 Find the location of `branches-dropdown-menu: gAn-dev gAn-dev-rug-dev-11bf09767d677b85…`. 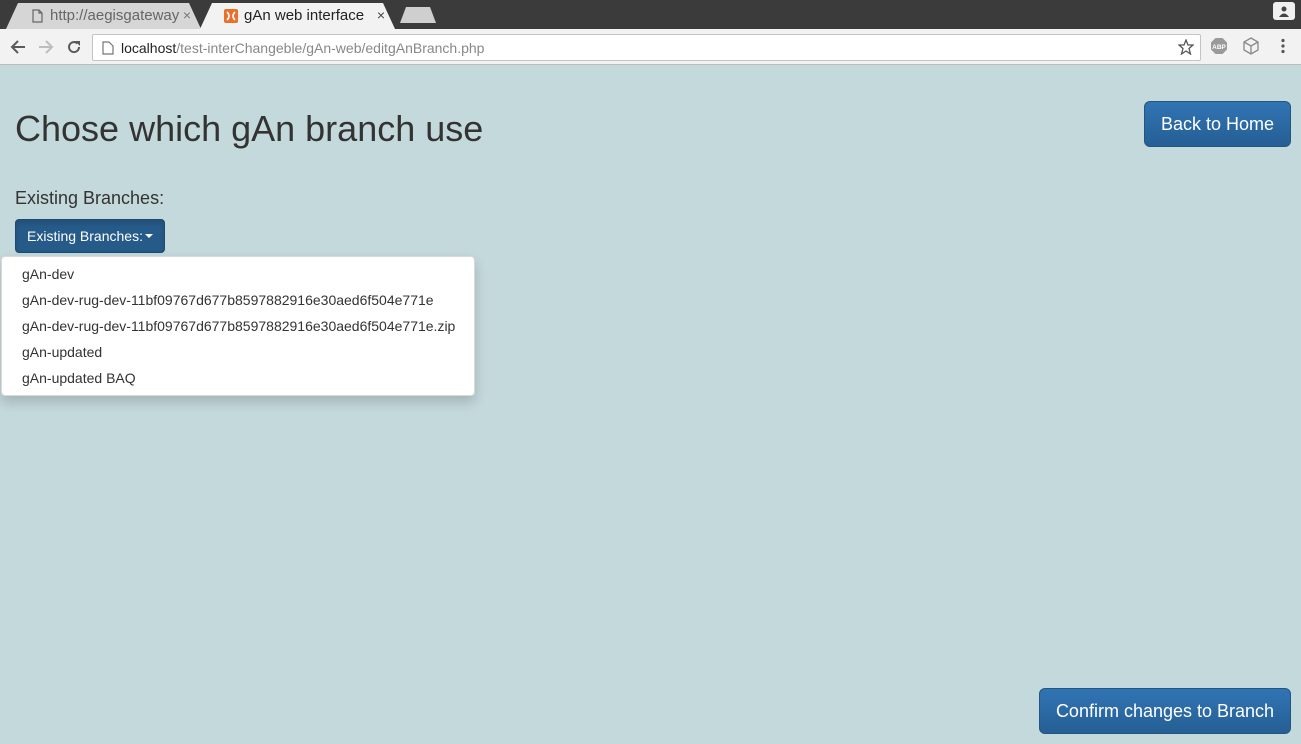

branches-dropdown-menu: gAn-dev gAn-dev-rug-dev-11bf09767d677b85… is located at coordinates (238, 326).